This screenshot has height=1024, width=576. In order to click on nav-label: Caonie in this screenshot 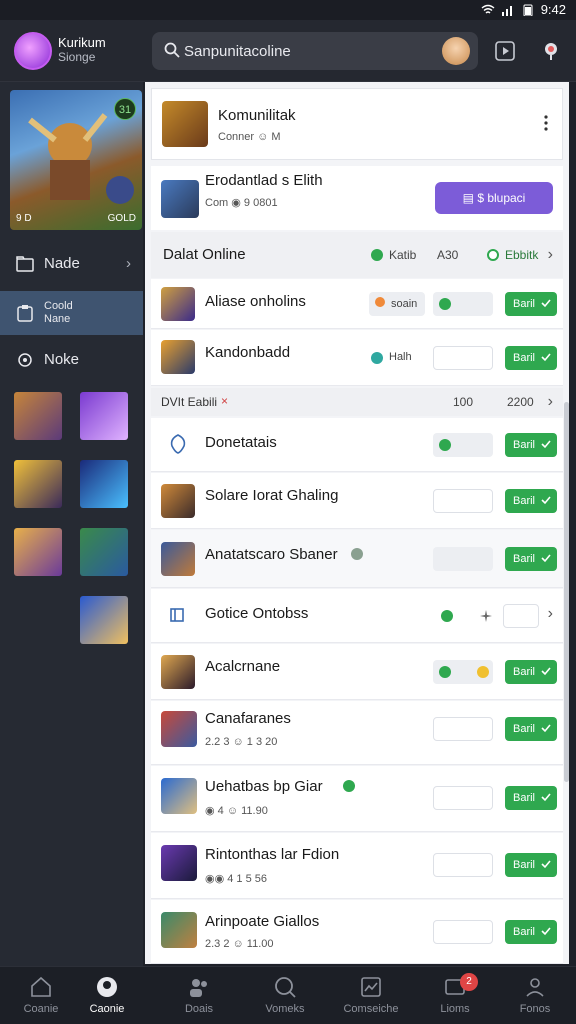, I will do `click(107, 1009)`.